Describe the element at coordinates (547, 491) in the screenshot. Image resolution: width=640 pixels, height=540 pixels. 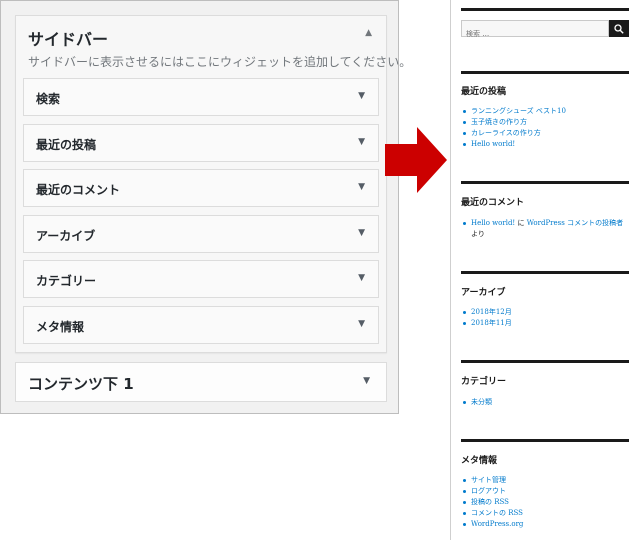
I see `list-item: ログアウト` at that location.